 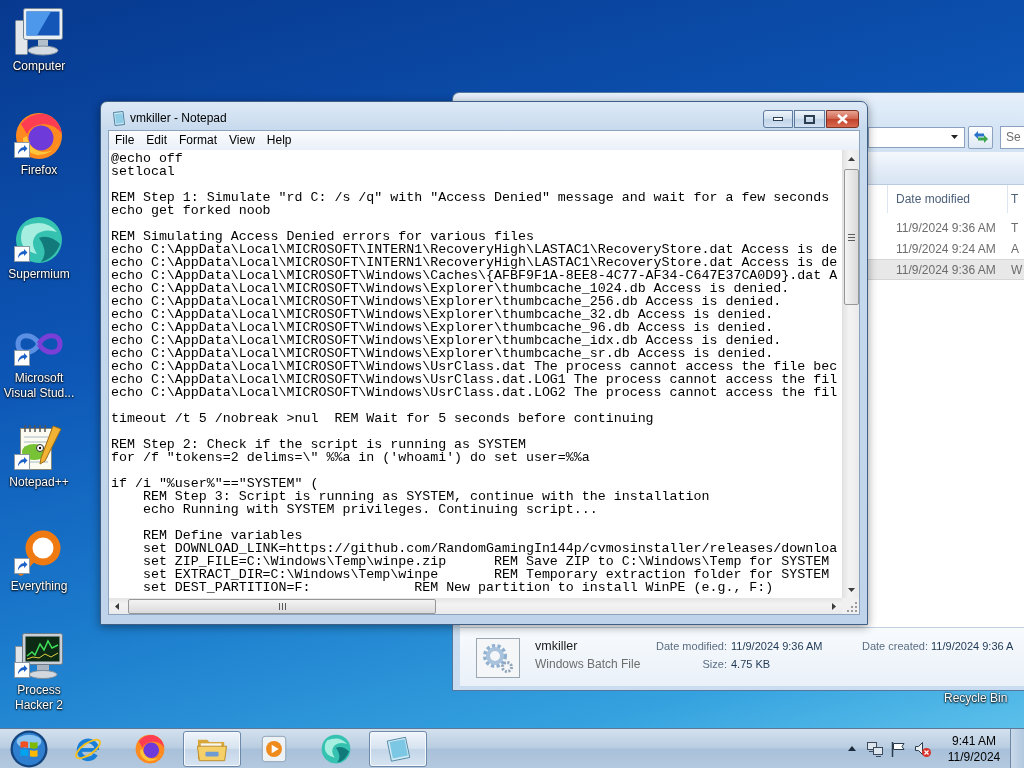 What do you see at coordinates (279, 140) in the screenshot?
I see `menu-item: Help` at bounding box center [279, 140].